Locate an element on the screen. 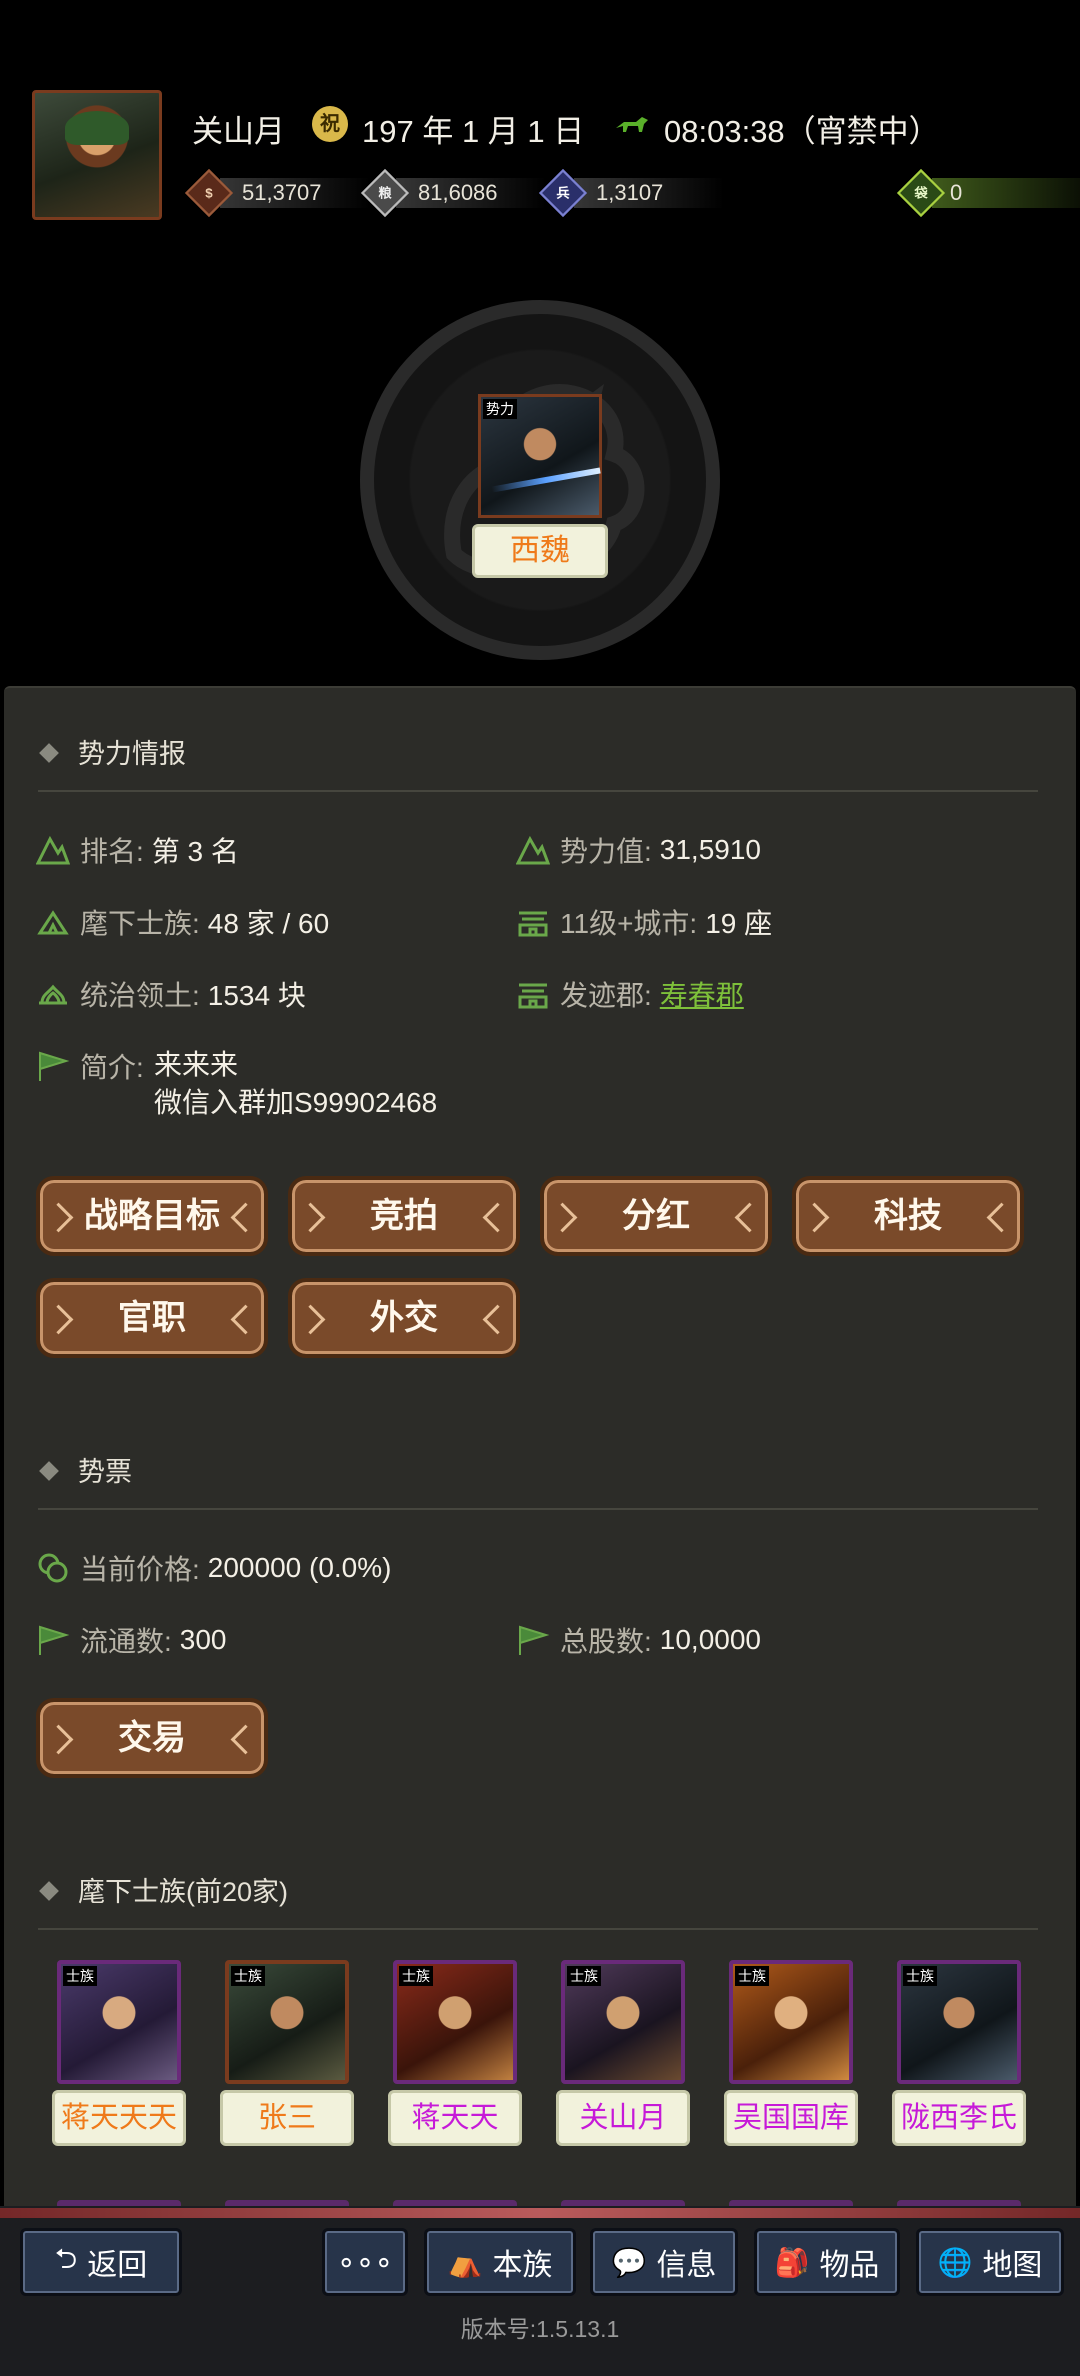 This screenshot has width=1080, height=2376. clan-card: 士族 陇西李氏 is located at coordinates (959, 2053).